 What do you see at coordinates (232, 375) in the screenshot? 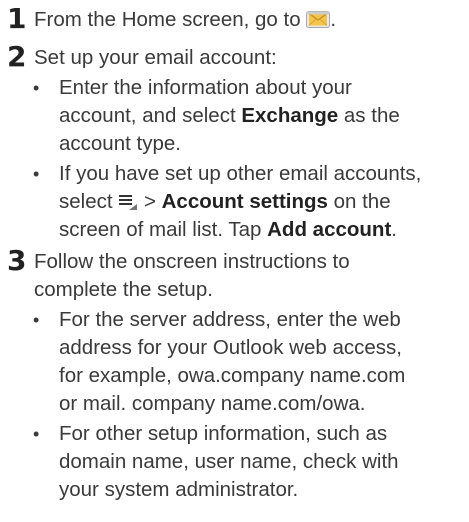
I see `bullet-line: for example, owa.company name.com` at bounding box center [232, 375].